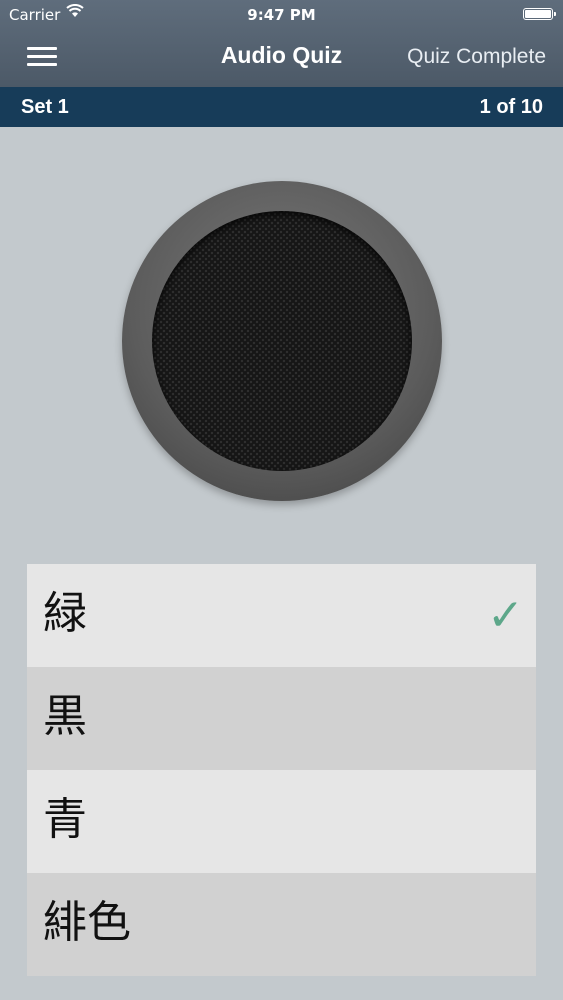  I want to click on battery-icon, so click(539, 14).